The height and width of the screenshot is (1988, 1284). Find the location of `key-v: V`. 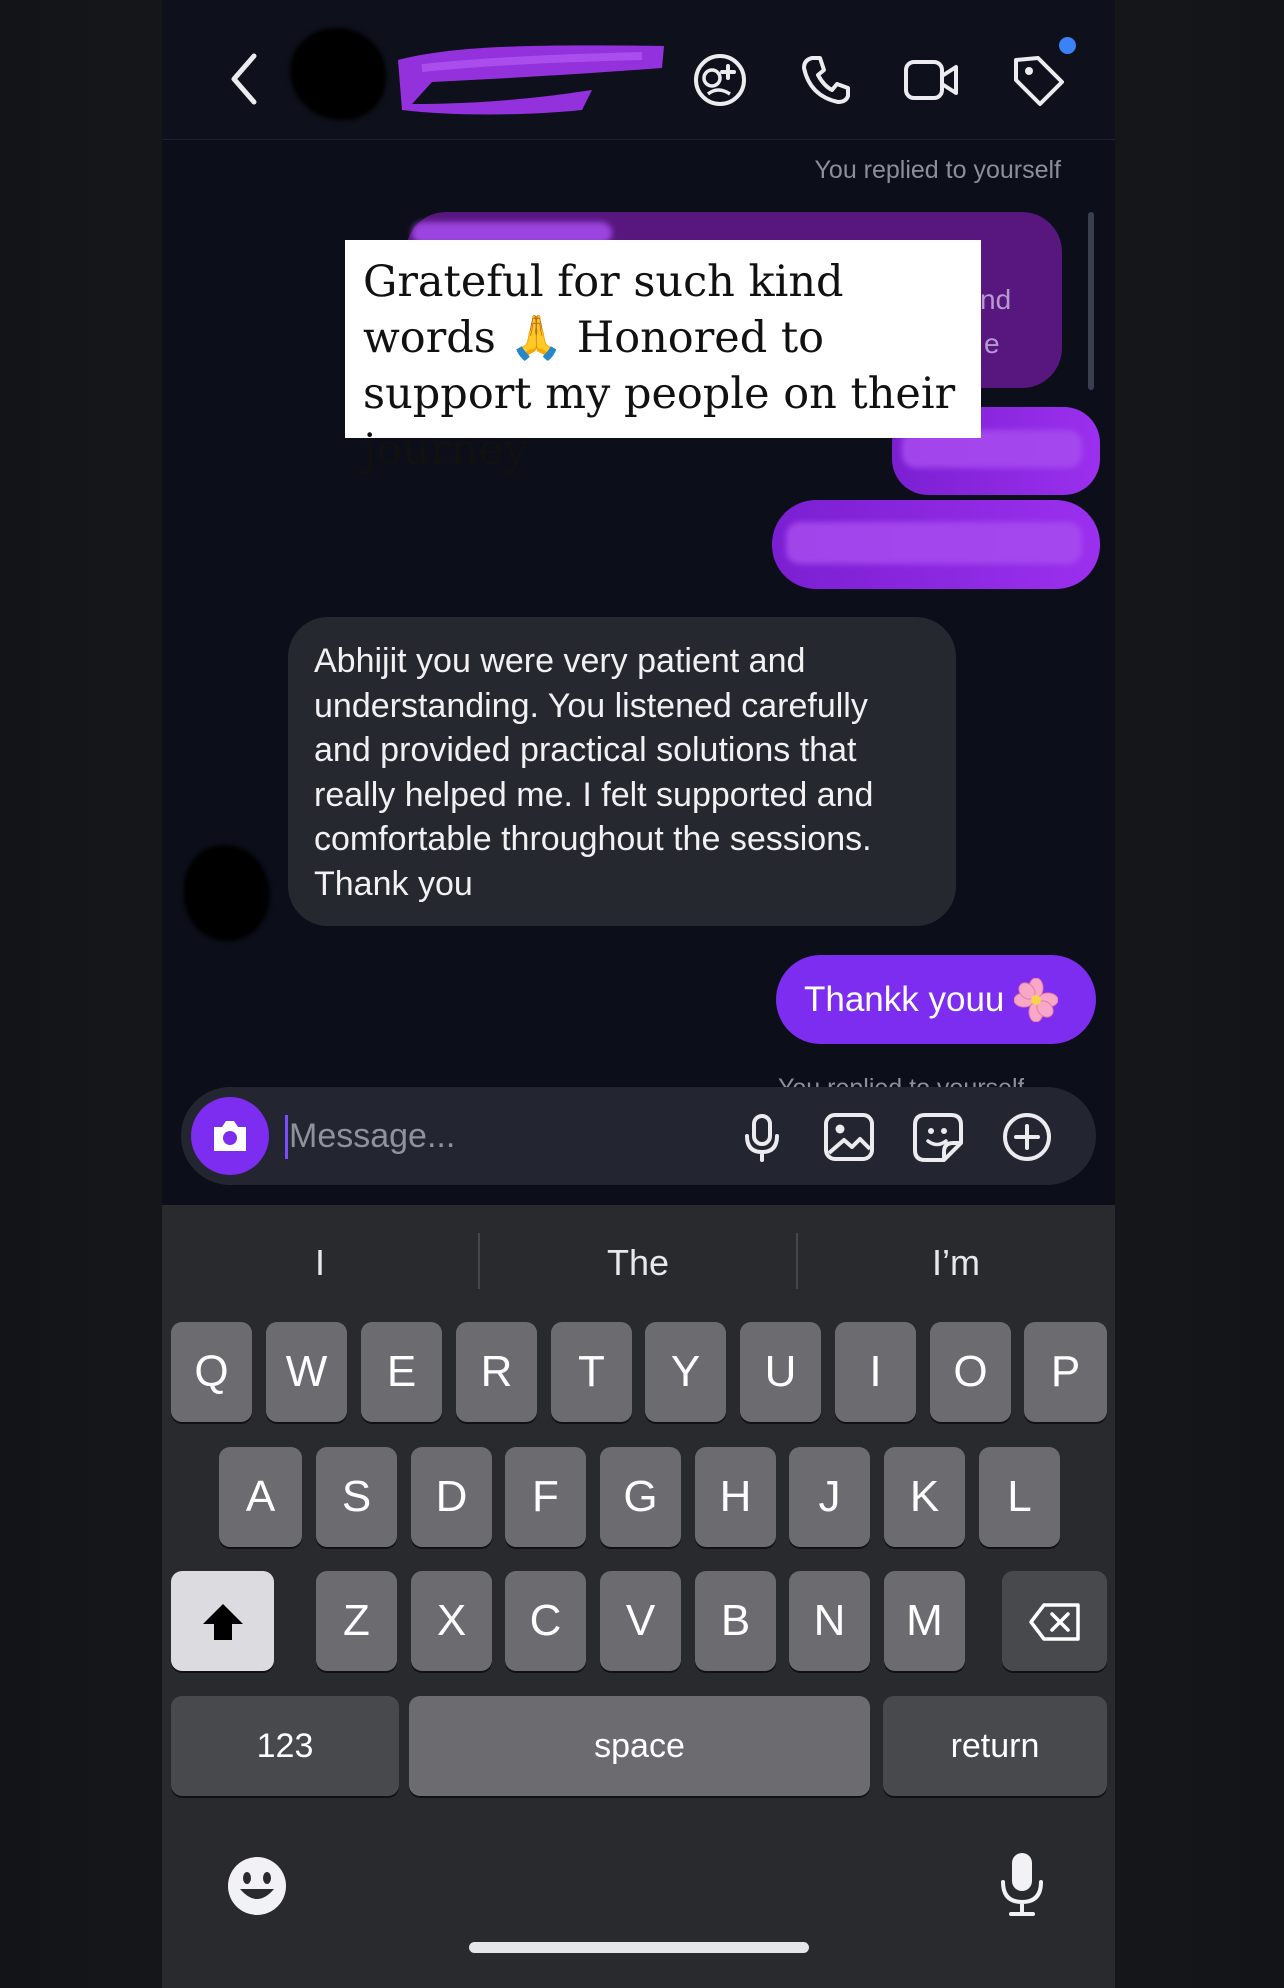

key-v: V is located at coordinates (640, 1621).